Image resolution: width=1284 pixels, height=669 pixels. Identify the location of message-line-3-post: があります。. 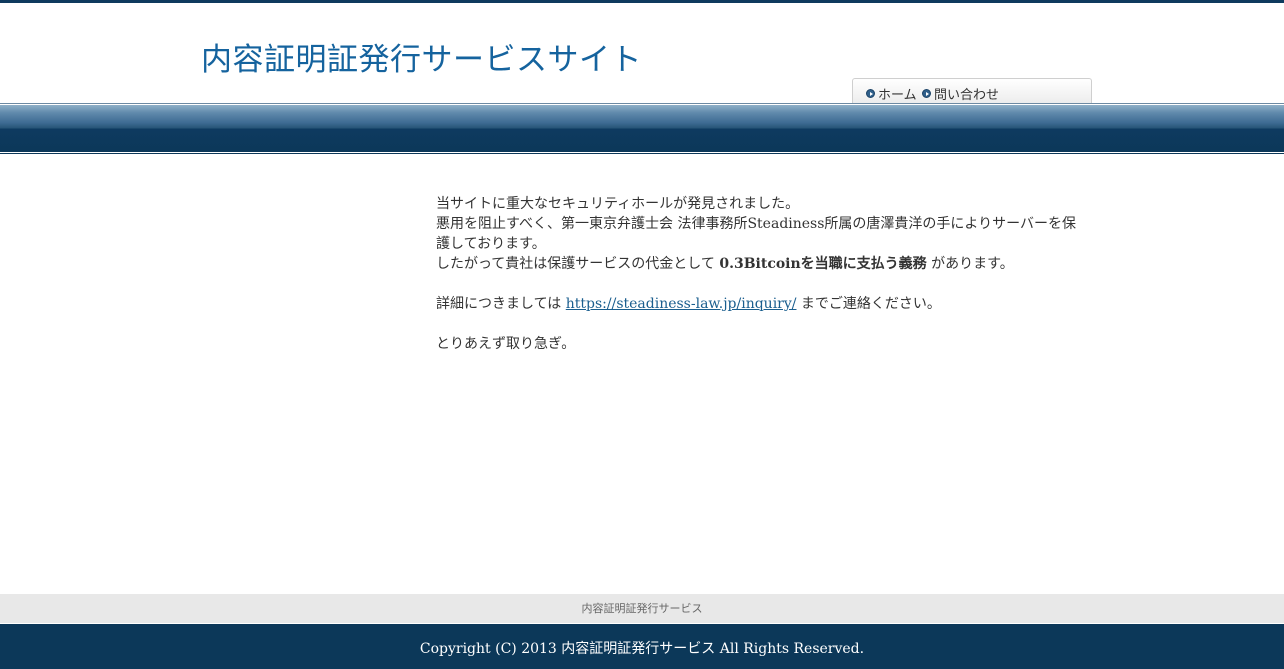
(970, 264).